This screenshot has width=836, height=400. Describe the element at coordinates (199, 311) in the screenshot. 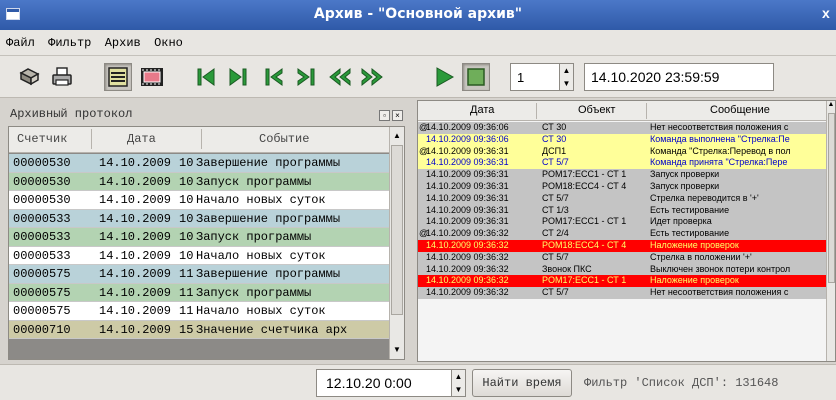

I see `table-row: 00000575 14.10.2009 11 Начало новых суток` at that location.